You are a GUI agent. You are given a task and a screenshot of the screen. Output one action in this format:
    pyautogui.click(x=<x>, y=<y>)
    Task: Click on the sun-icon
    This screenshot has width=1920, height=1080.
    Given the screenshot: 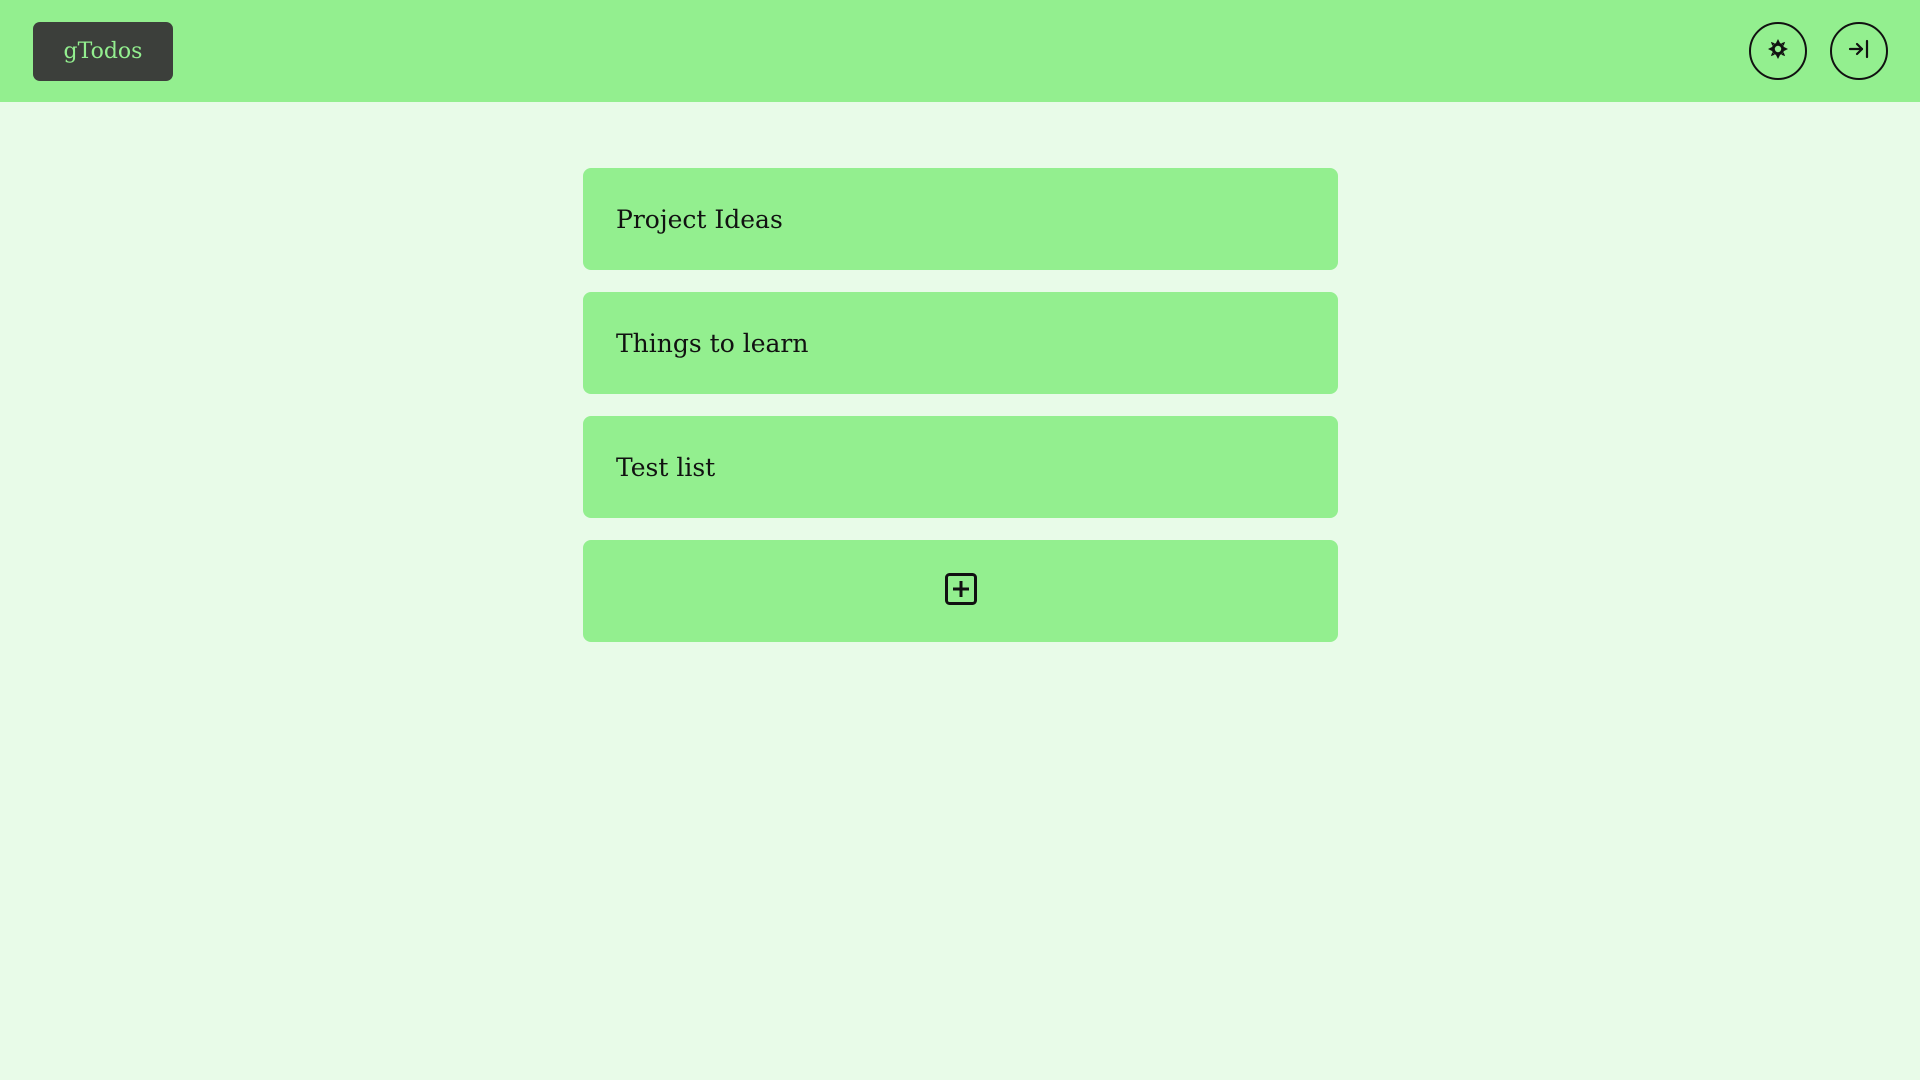 What is the action you would take?
    pyautogui.click(x=1778, y=51)
    